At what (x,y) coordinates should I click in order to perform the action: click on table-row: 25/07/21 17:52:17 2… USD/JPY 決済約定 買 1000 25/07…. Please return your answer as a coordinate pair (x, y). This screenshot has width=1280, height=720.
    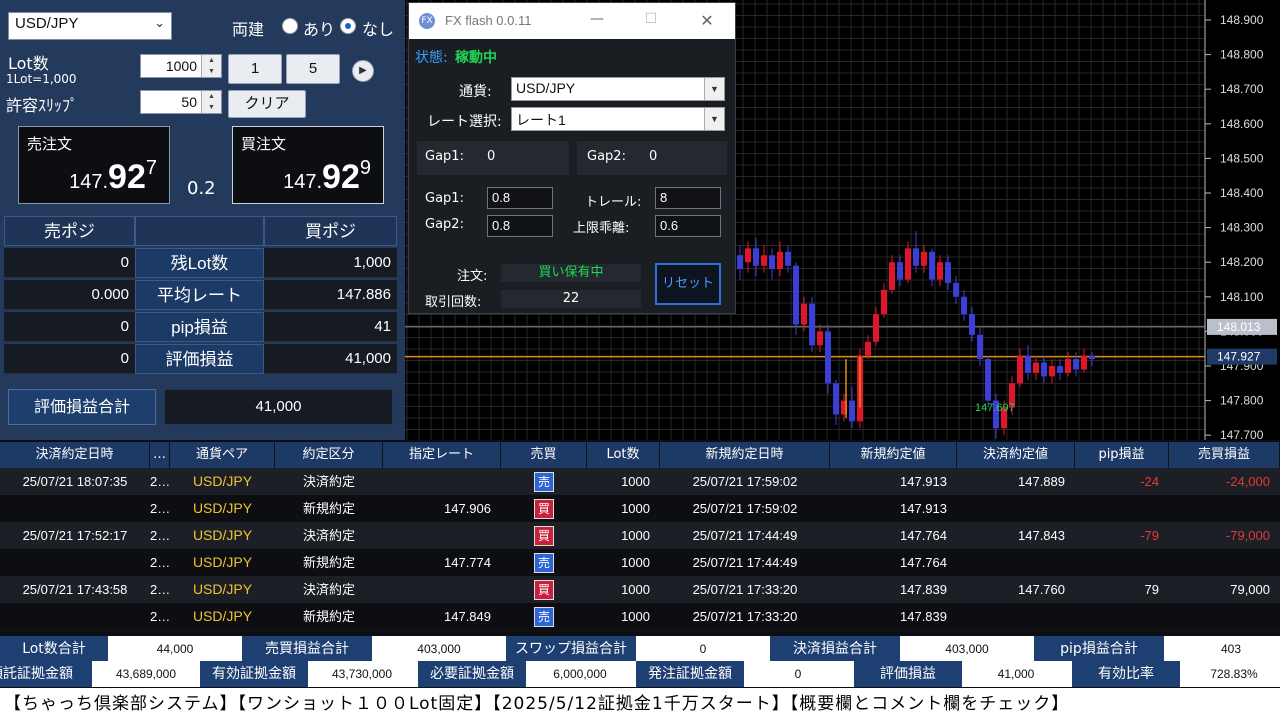
    Looking at the image, I should click on (640, 535).